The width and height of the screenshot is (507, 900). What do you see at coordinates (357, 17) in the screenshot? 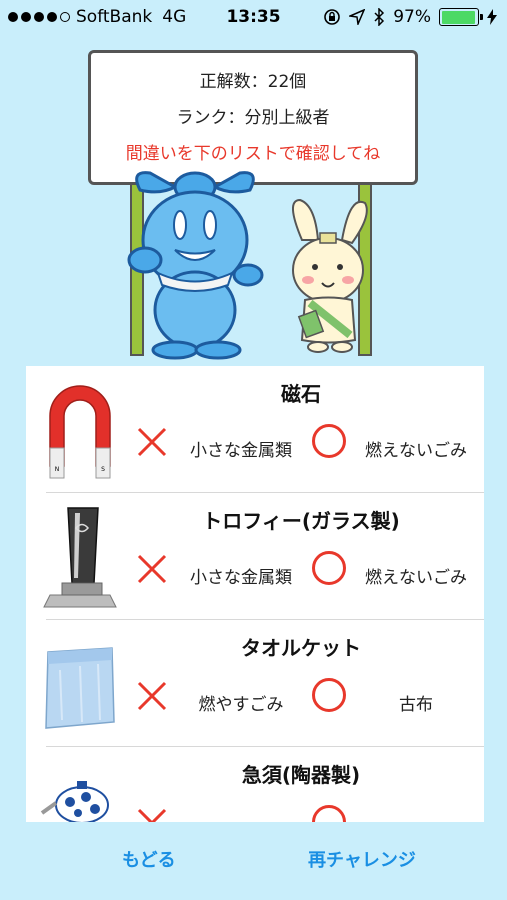
I see `location-icon` at bounding box center [357, 17].